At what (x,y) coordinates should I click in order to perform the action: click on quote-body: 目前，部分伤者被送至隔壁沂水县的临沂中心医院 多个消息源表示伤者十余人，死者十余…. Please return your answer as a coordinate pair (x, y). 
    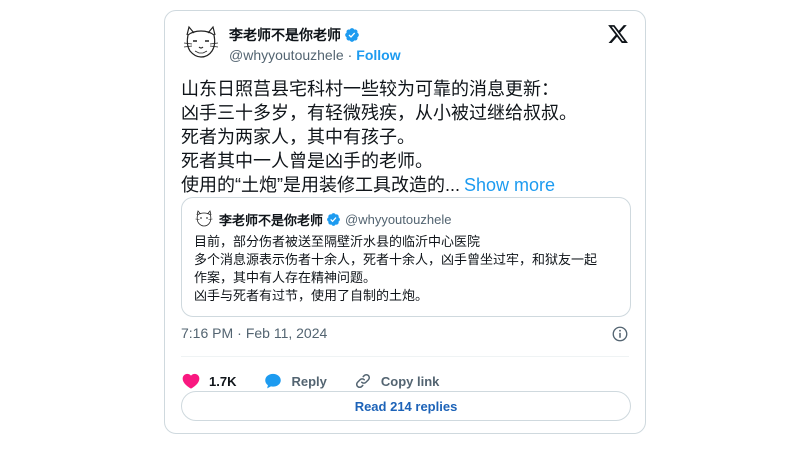
    Looking at the image, I should click on (407, 269).